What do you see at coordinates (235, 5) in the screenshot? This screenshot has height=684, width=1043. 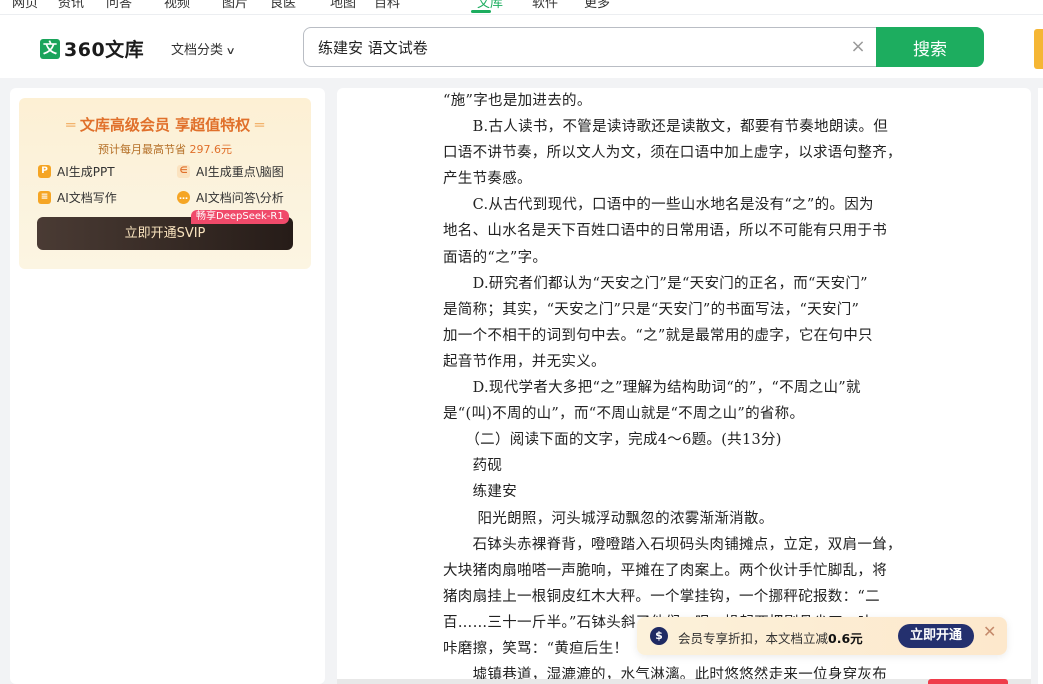 I see `nav-item: 图片` at bounding box center [235, 5].